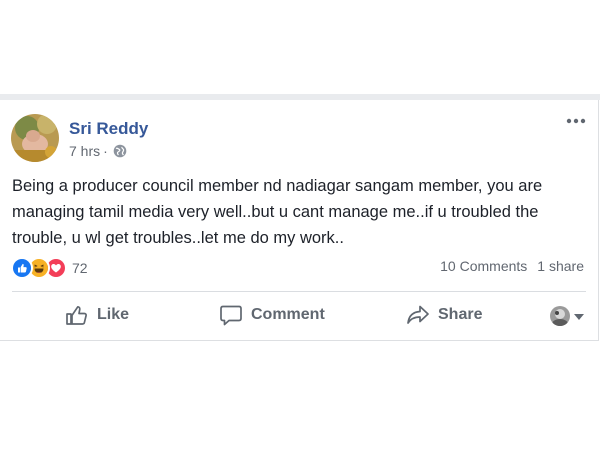 Image resolution: width=600 pixels, height=450 pixels. What do you see at coordinates (35, 138) in the screenshot?
I see `avatar` at bounding box center [35, 138].